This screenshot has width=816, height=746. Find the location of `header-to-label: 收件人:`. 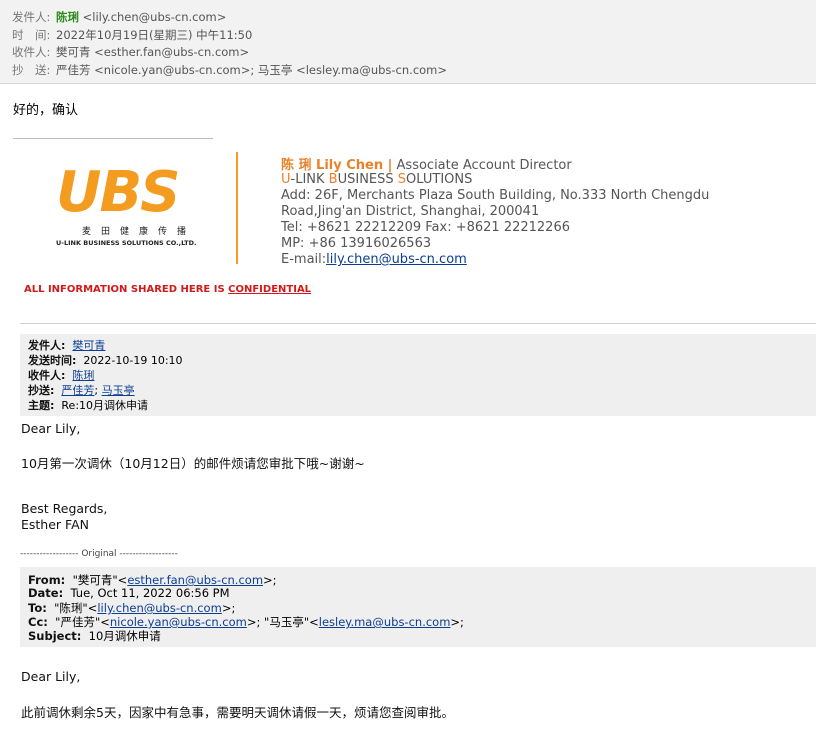

header-to-label: 收件人: is located at coordinates (31, 52).